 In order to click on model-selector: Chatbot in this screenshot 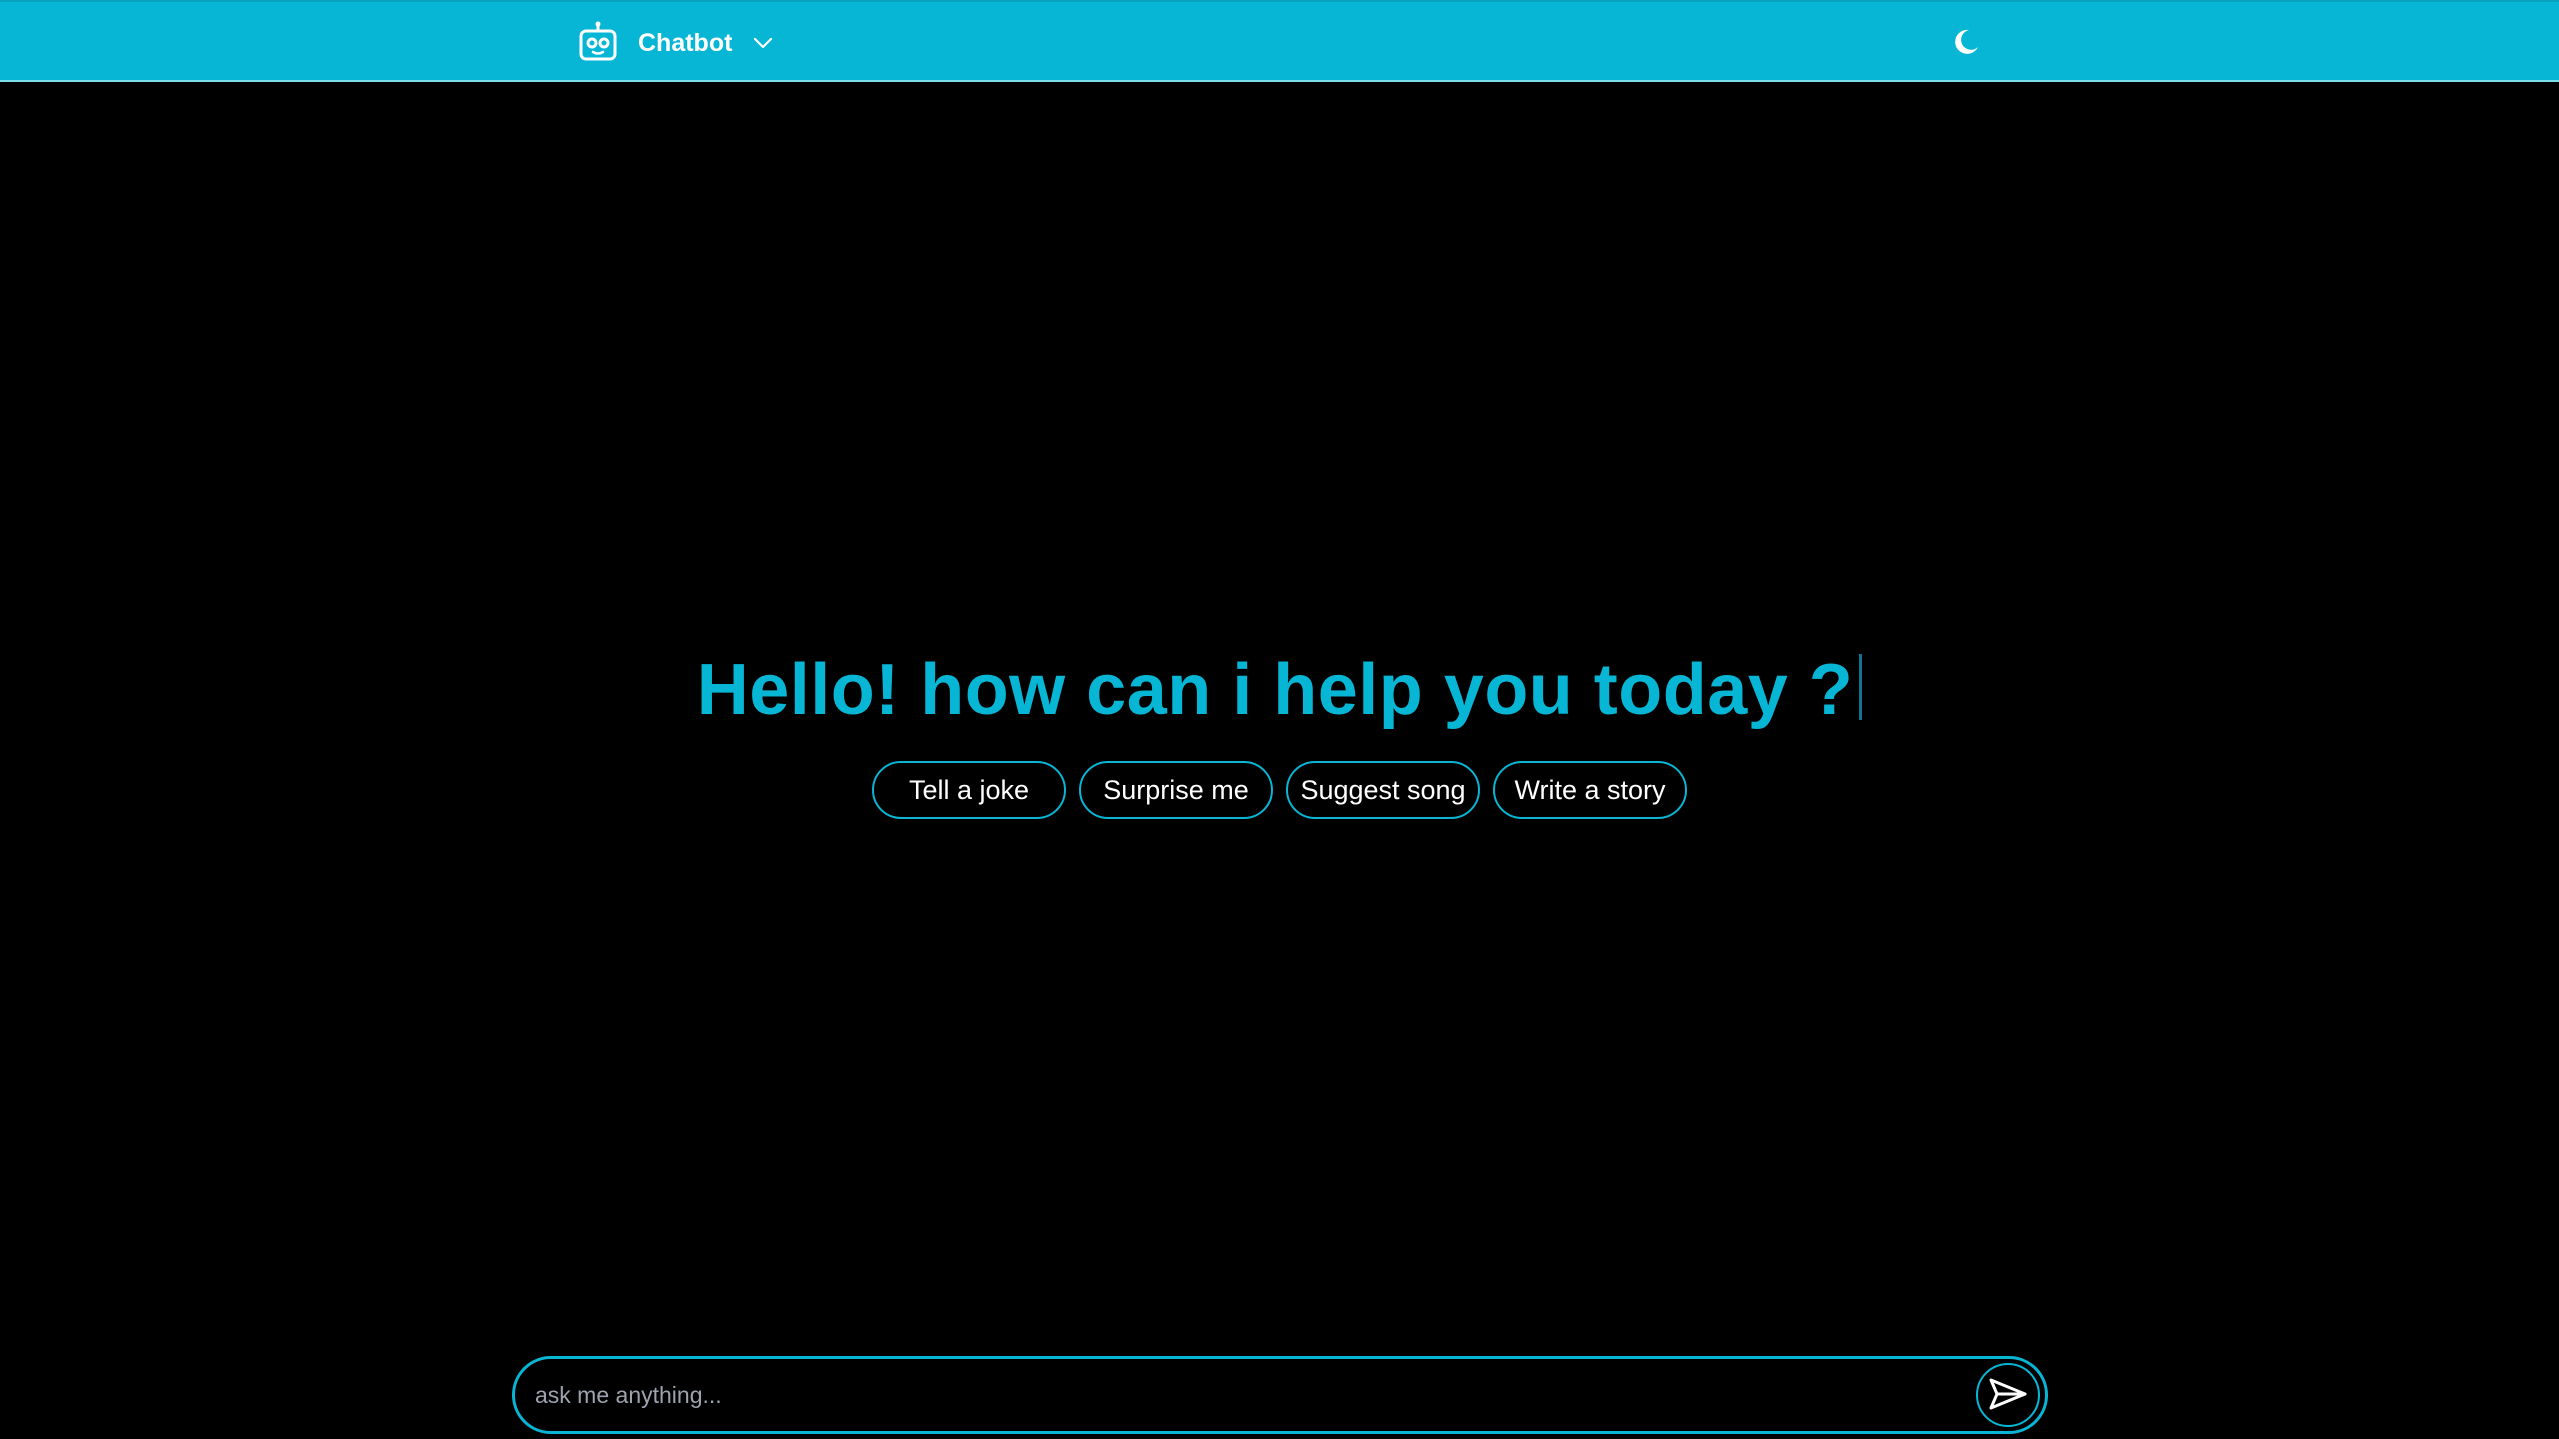, I will do `click(675, 43)`.